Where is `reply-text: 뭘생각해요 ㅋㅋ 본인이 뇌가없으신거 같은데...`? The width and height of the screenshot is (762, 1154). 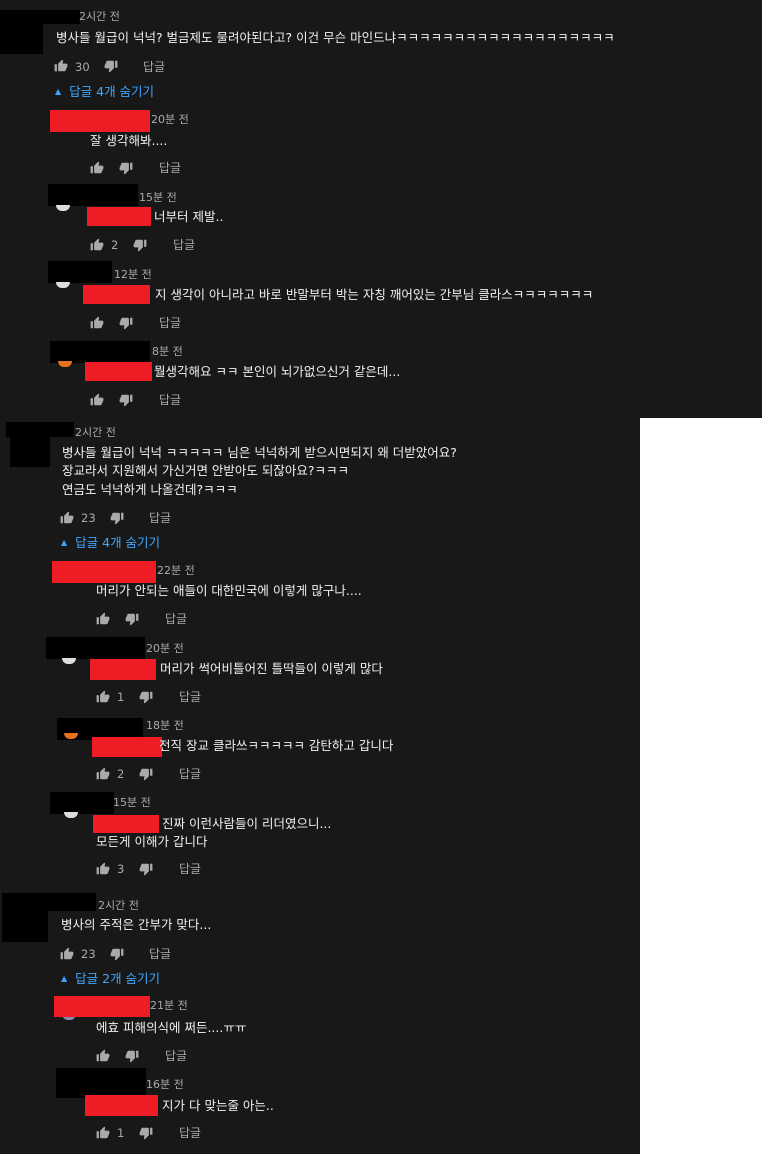 reply-text: 뭘생각해요 ㅋㅋ 본인이 뇌가없으신거 같은데... is located at coordinates (277, 371).